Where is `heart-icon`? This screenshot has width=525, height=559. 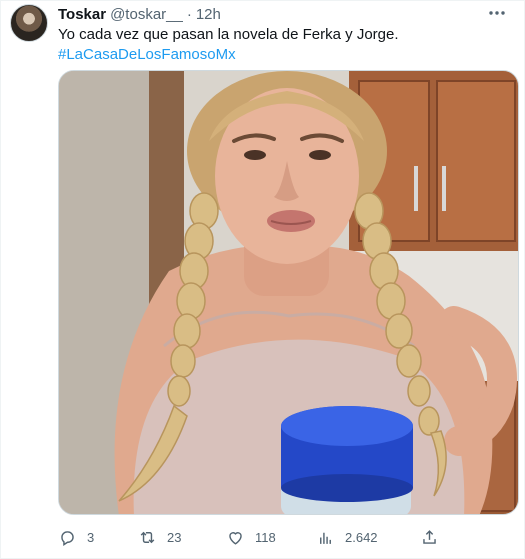
heart-icon is located at coordinates (235, 538).